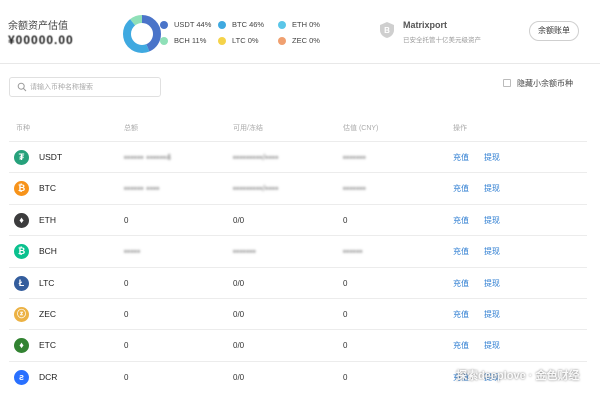 Image resolution: width=600 pixels, height=404 pixels. Describe the element at coordinates (47, 188) in the screenshot. I see `coin-name: BTC` at that location.